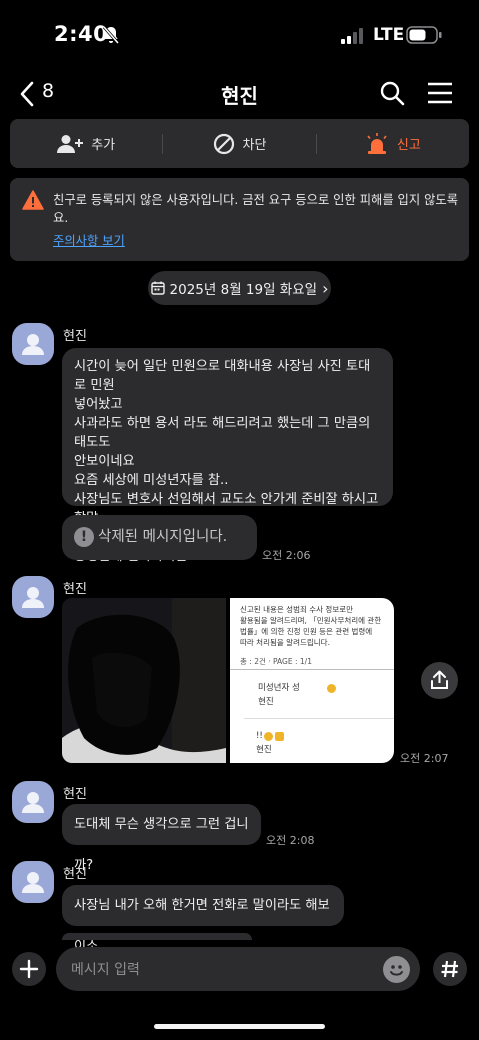 The height and width of the screenshot is (1040, 479). I want to click on report-button: 신고, so click(393, 143).